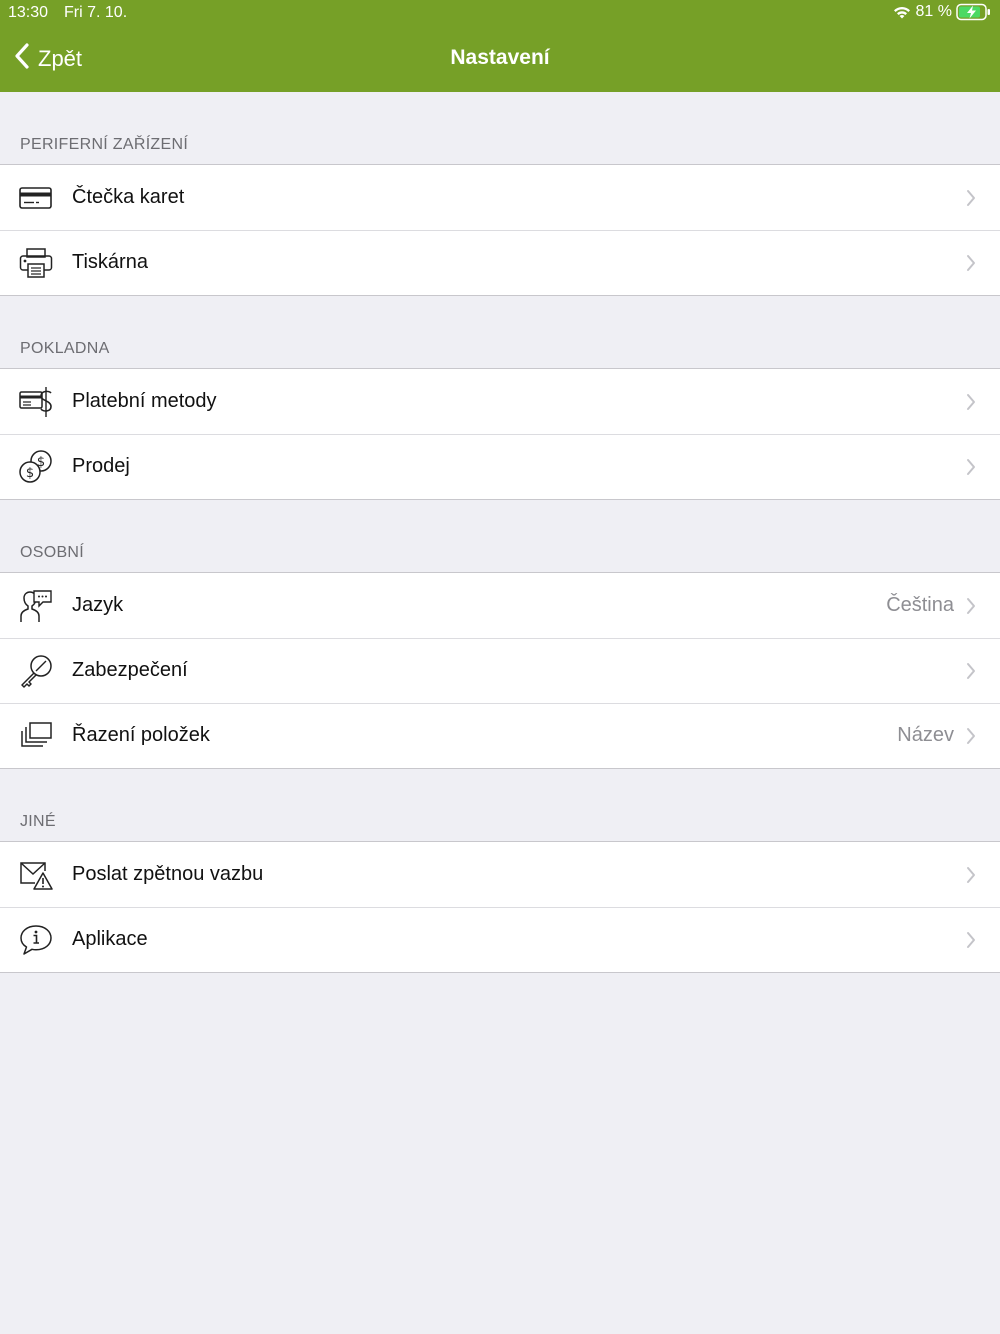  I want to click on settings-group-register: Platební metody $ $ Prodej, so click(500, 434).